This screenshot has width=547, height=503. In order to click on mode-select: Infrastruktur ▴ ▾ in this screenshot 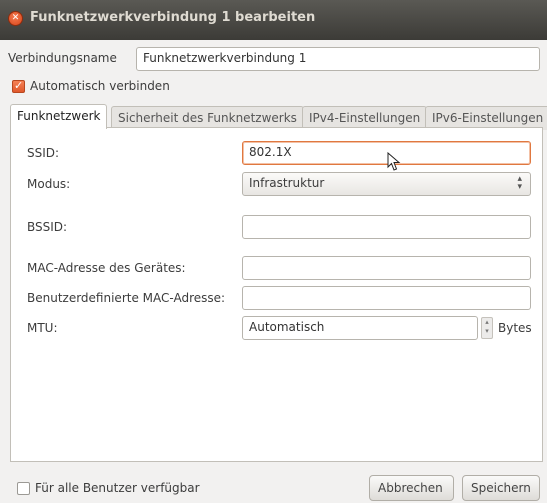, I will do `click(386, 184)`.